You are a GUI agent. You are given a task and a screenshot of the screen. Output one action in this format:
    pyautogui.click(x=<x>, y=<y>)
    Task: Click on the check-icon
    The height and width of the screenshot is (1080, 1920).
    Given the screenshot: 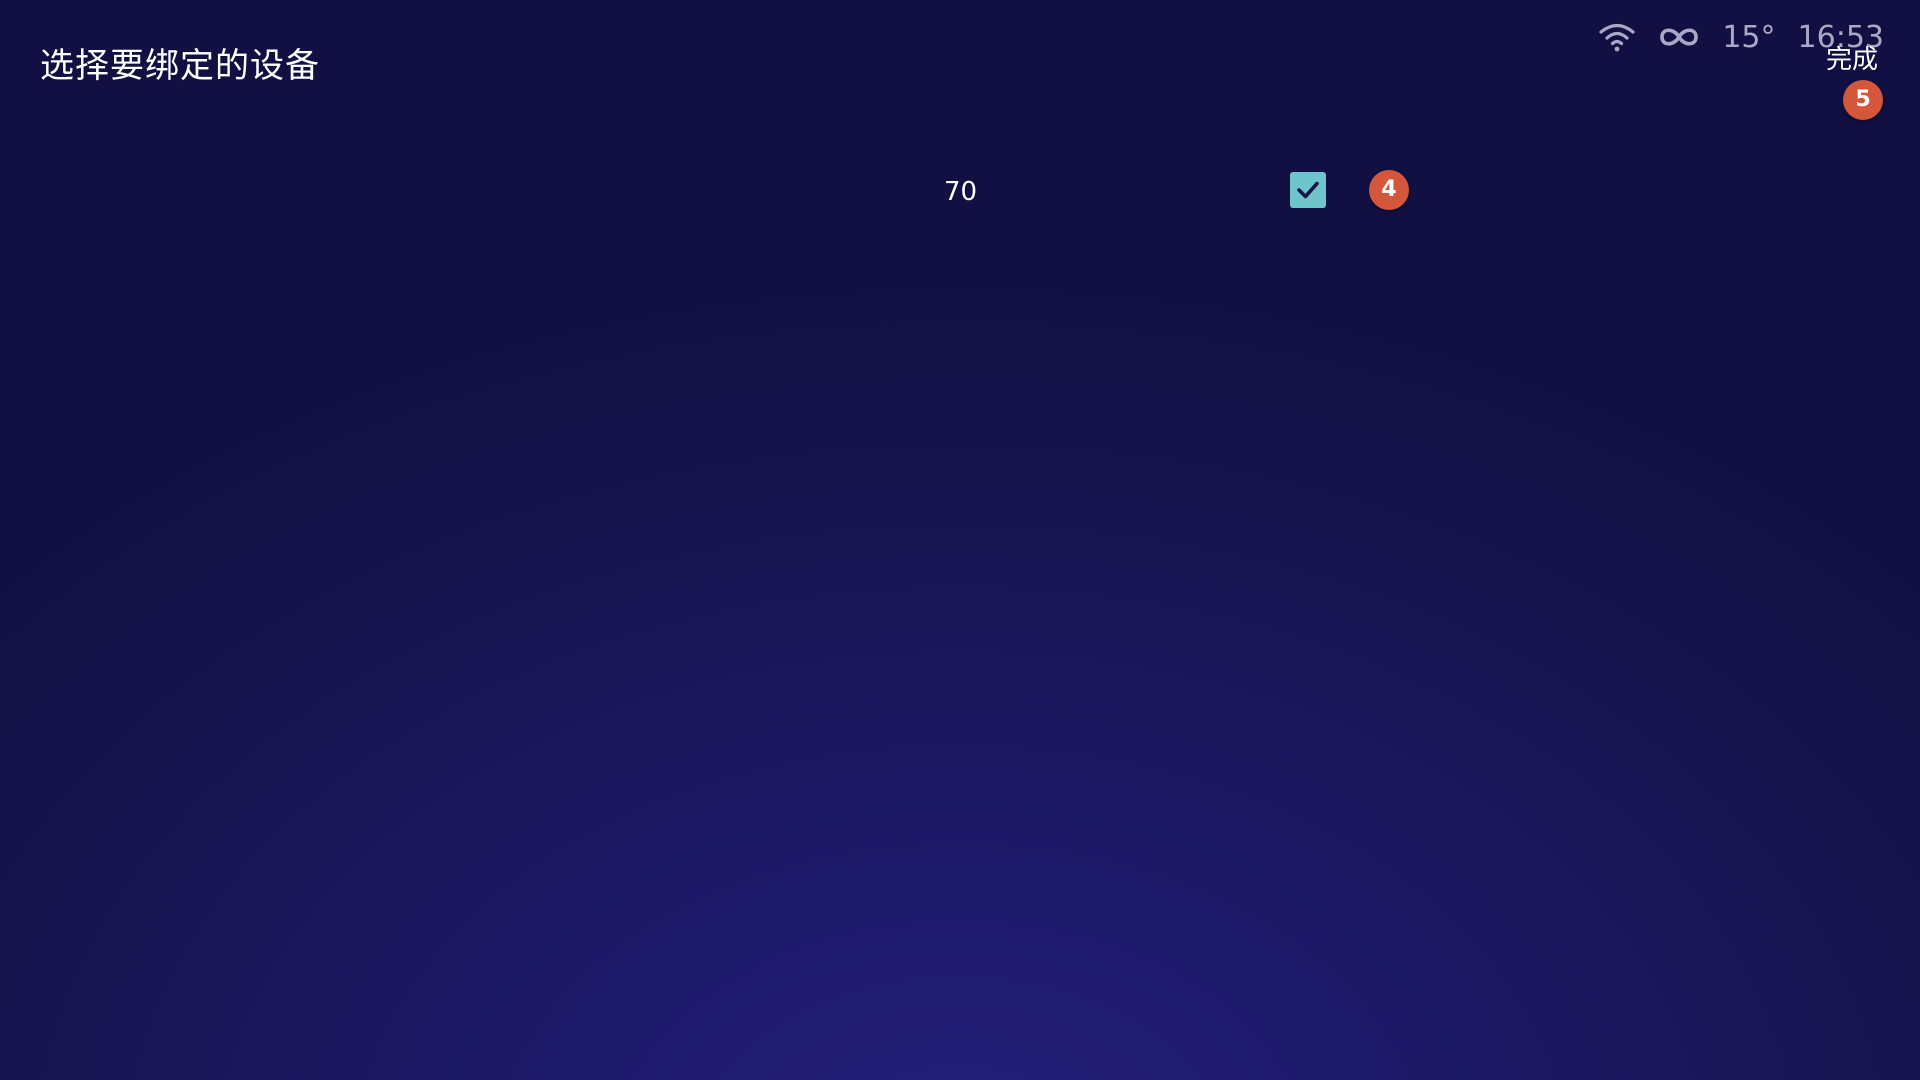 What is the action you would take?
    pyautogui.click(x=1308, y=190)
    